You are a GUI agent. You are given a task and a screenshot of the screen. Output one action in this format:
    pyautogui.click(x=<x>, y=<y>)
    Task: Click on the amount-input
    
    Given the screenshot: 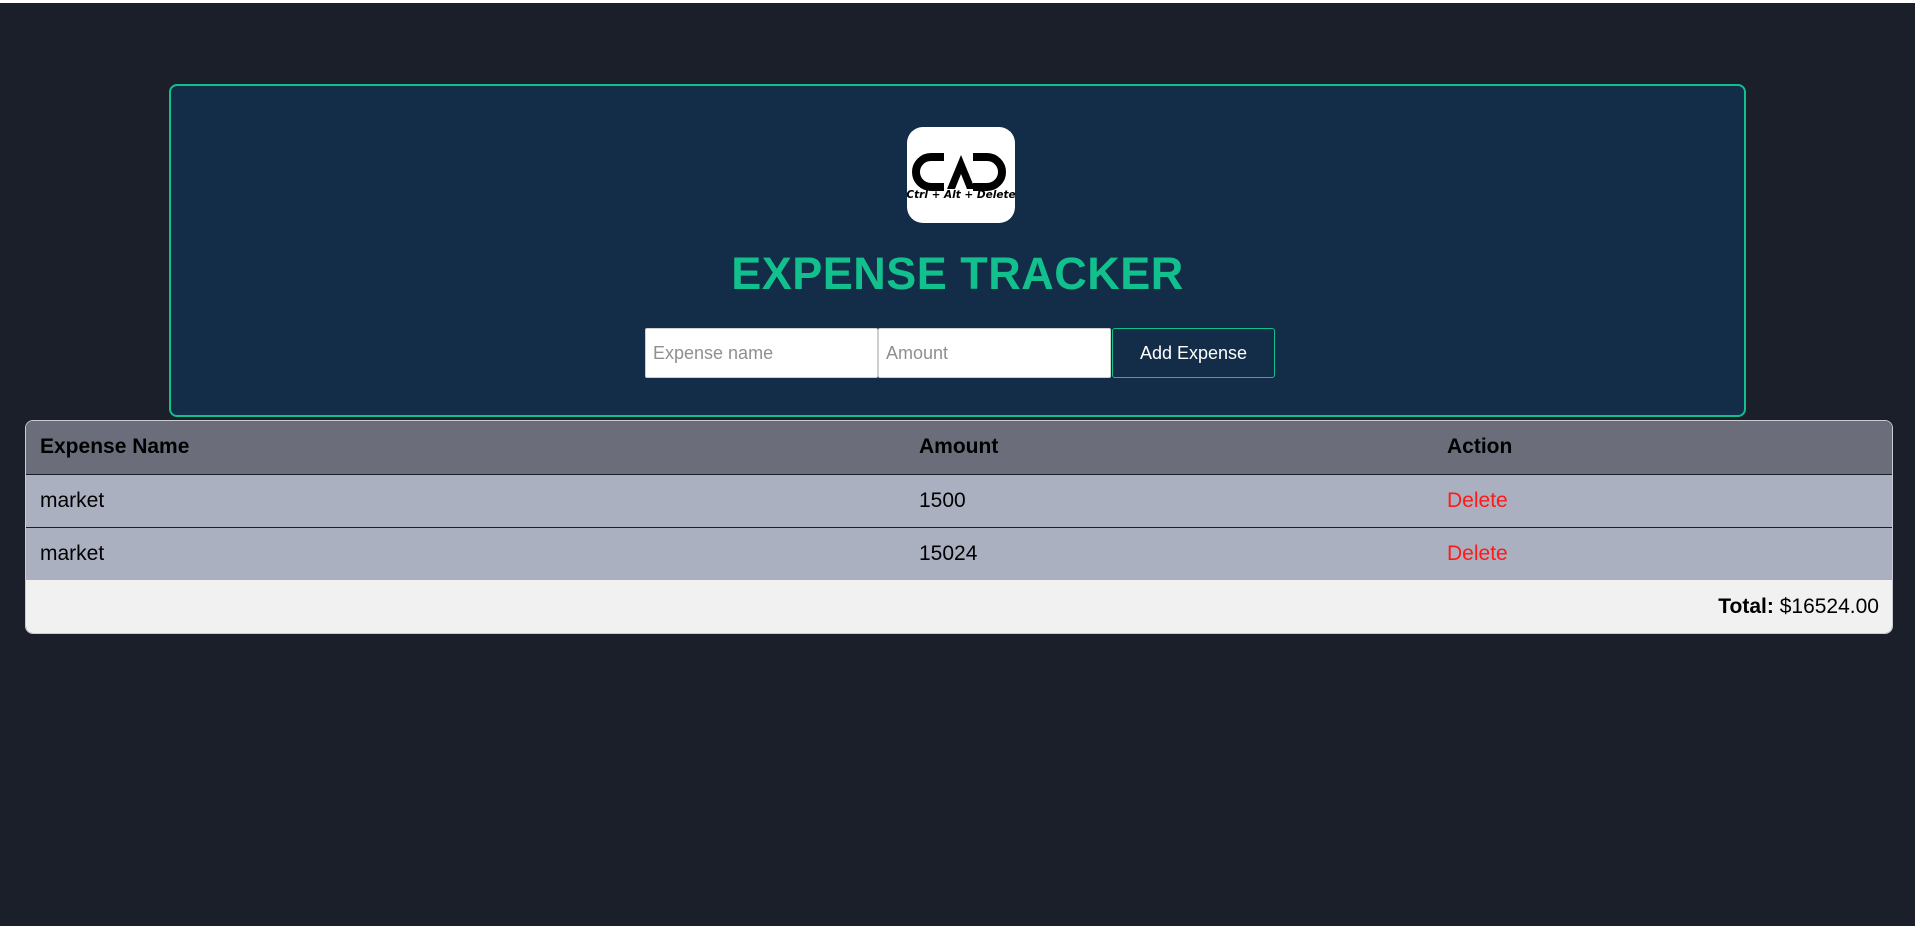 What is the action you would take?
    pyautogui.click(x=994, y=353)
    